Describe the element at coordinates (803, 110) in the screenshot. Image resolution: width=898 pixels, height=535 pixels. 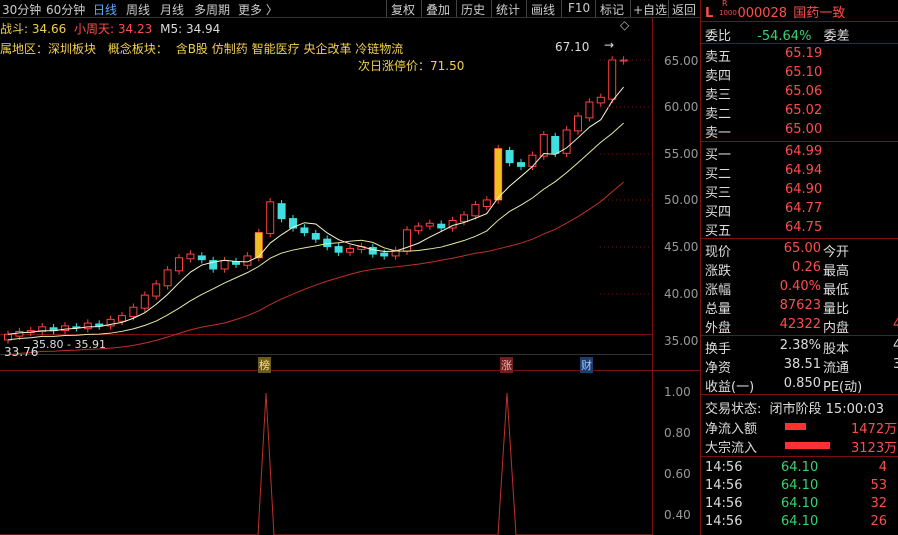
I see `ask-level-price: 65.02` at that location.